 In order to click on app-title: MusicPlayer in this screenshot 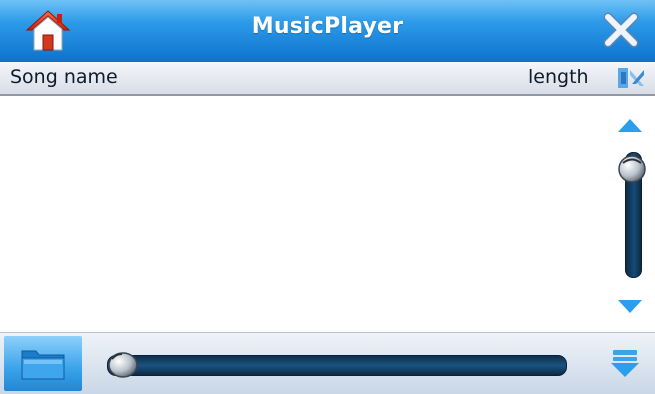, I will do `click(327, 26)`.